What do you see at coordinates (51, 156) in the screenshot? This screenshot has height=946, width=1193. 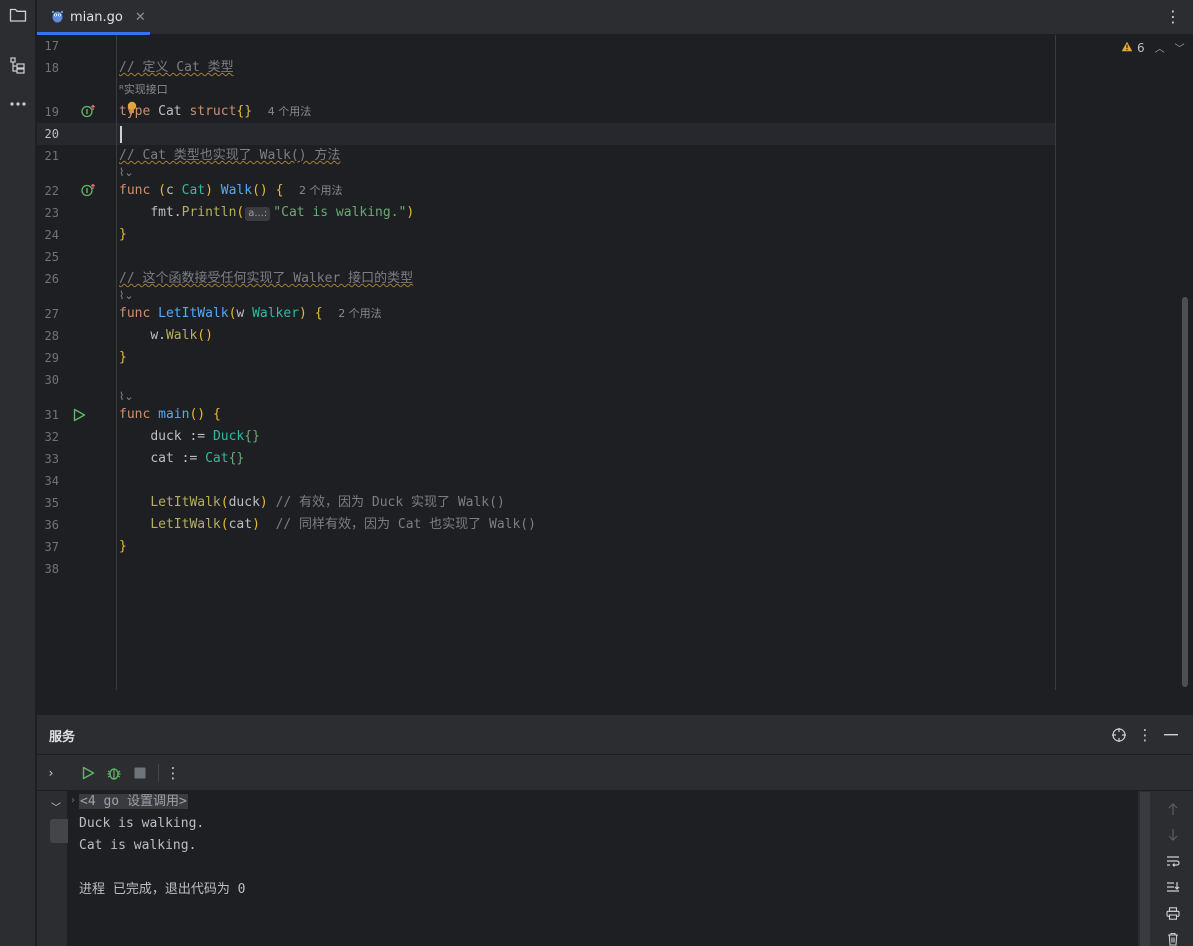 I see `line-number: 21` at bounding box center [51, 156].